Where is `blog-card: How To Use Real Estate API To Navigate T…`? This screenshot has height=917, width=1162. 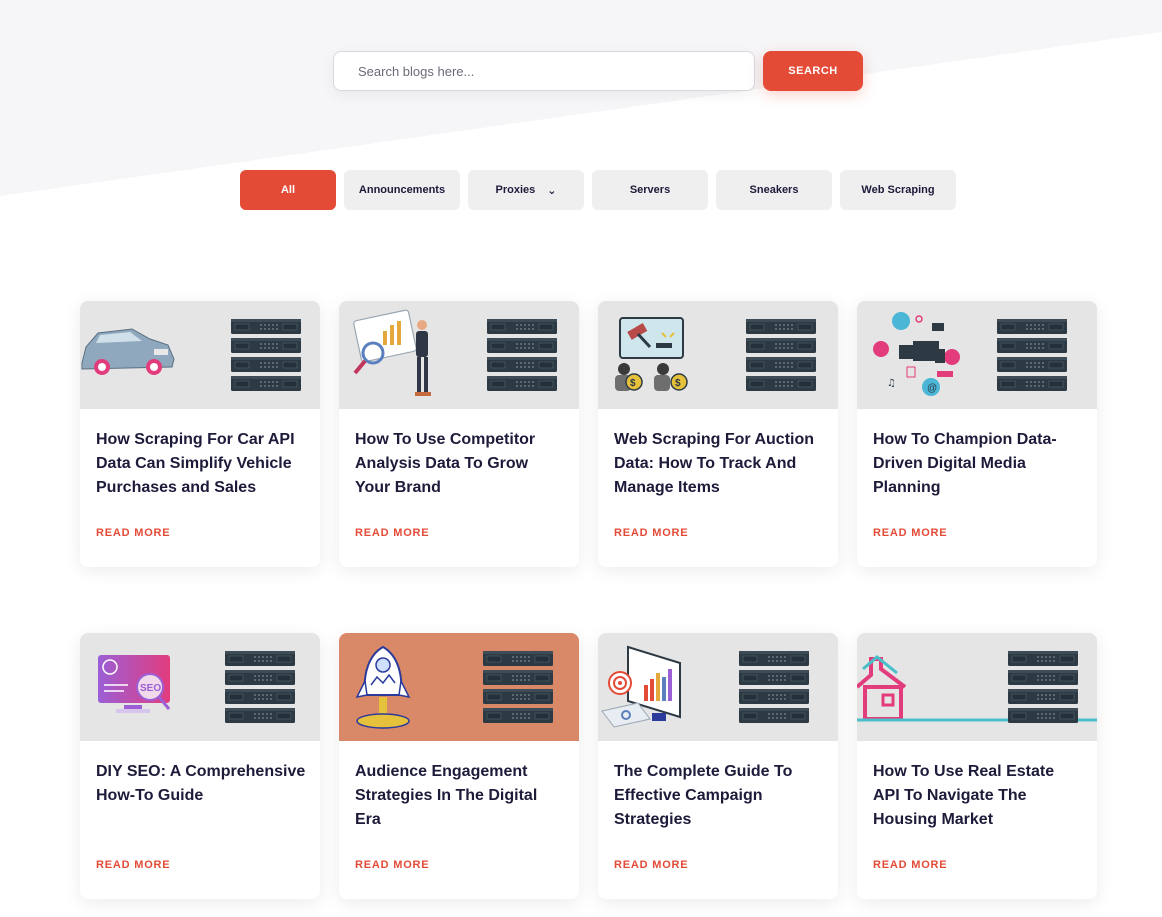
blog-card: How To Use Real Estate API To Navigate T… is located at coordinates (977, 766).